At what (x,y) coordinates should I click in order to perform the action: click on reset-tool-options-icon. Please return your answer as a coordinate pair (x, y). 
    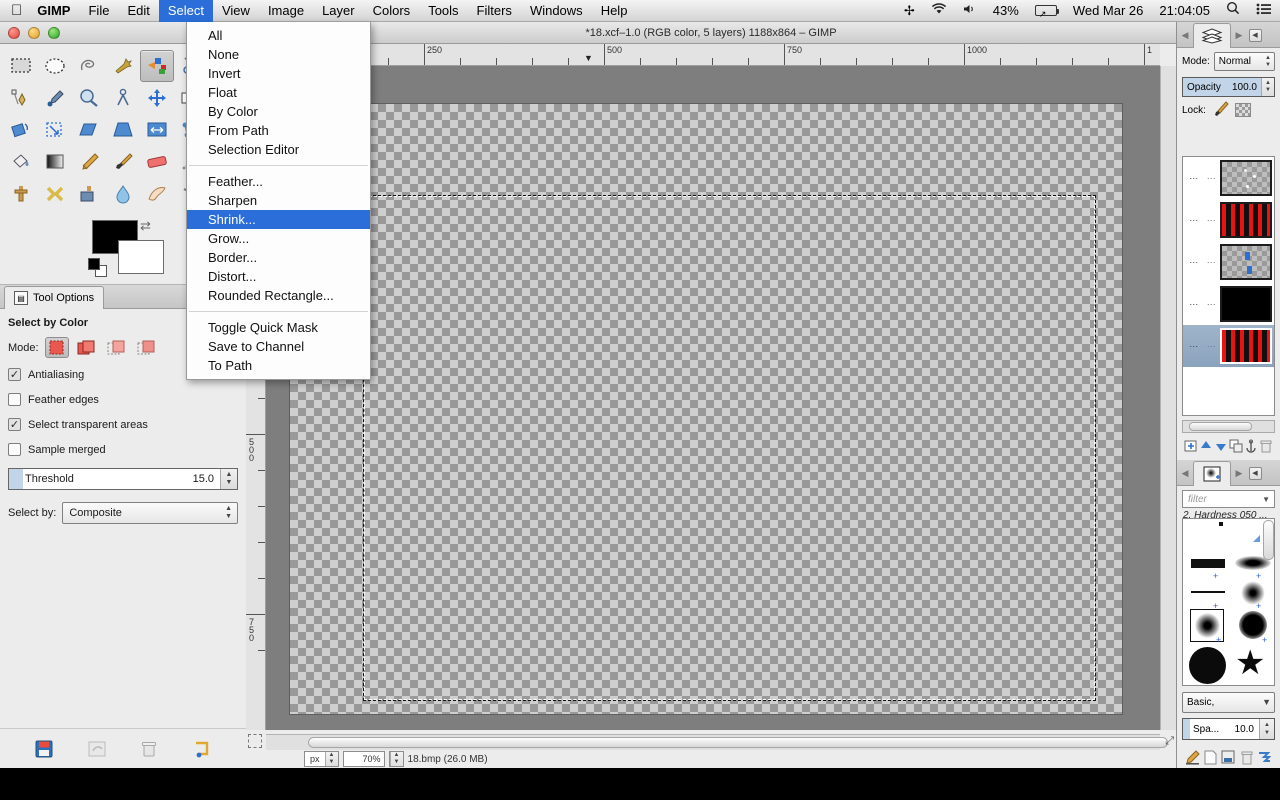
    Looking at the image, I should click on (202, 749).